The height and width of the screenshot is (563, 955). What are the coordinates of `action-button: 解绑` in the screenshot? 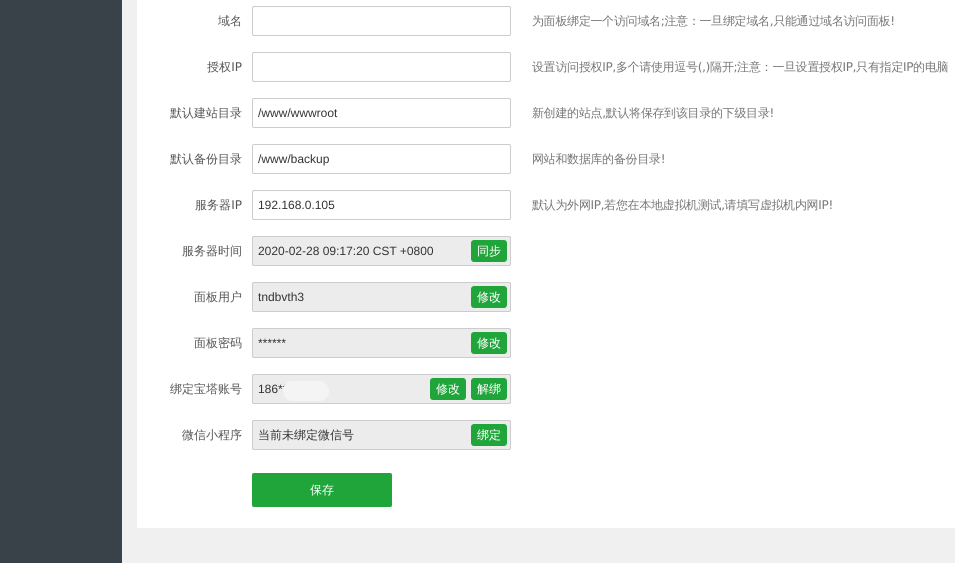 It's located at (489, 389).